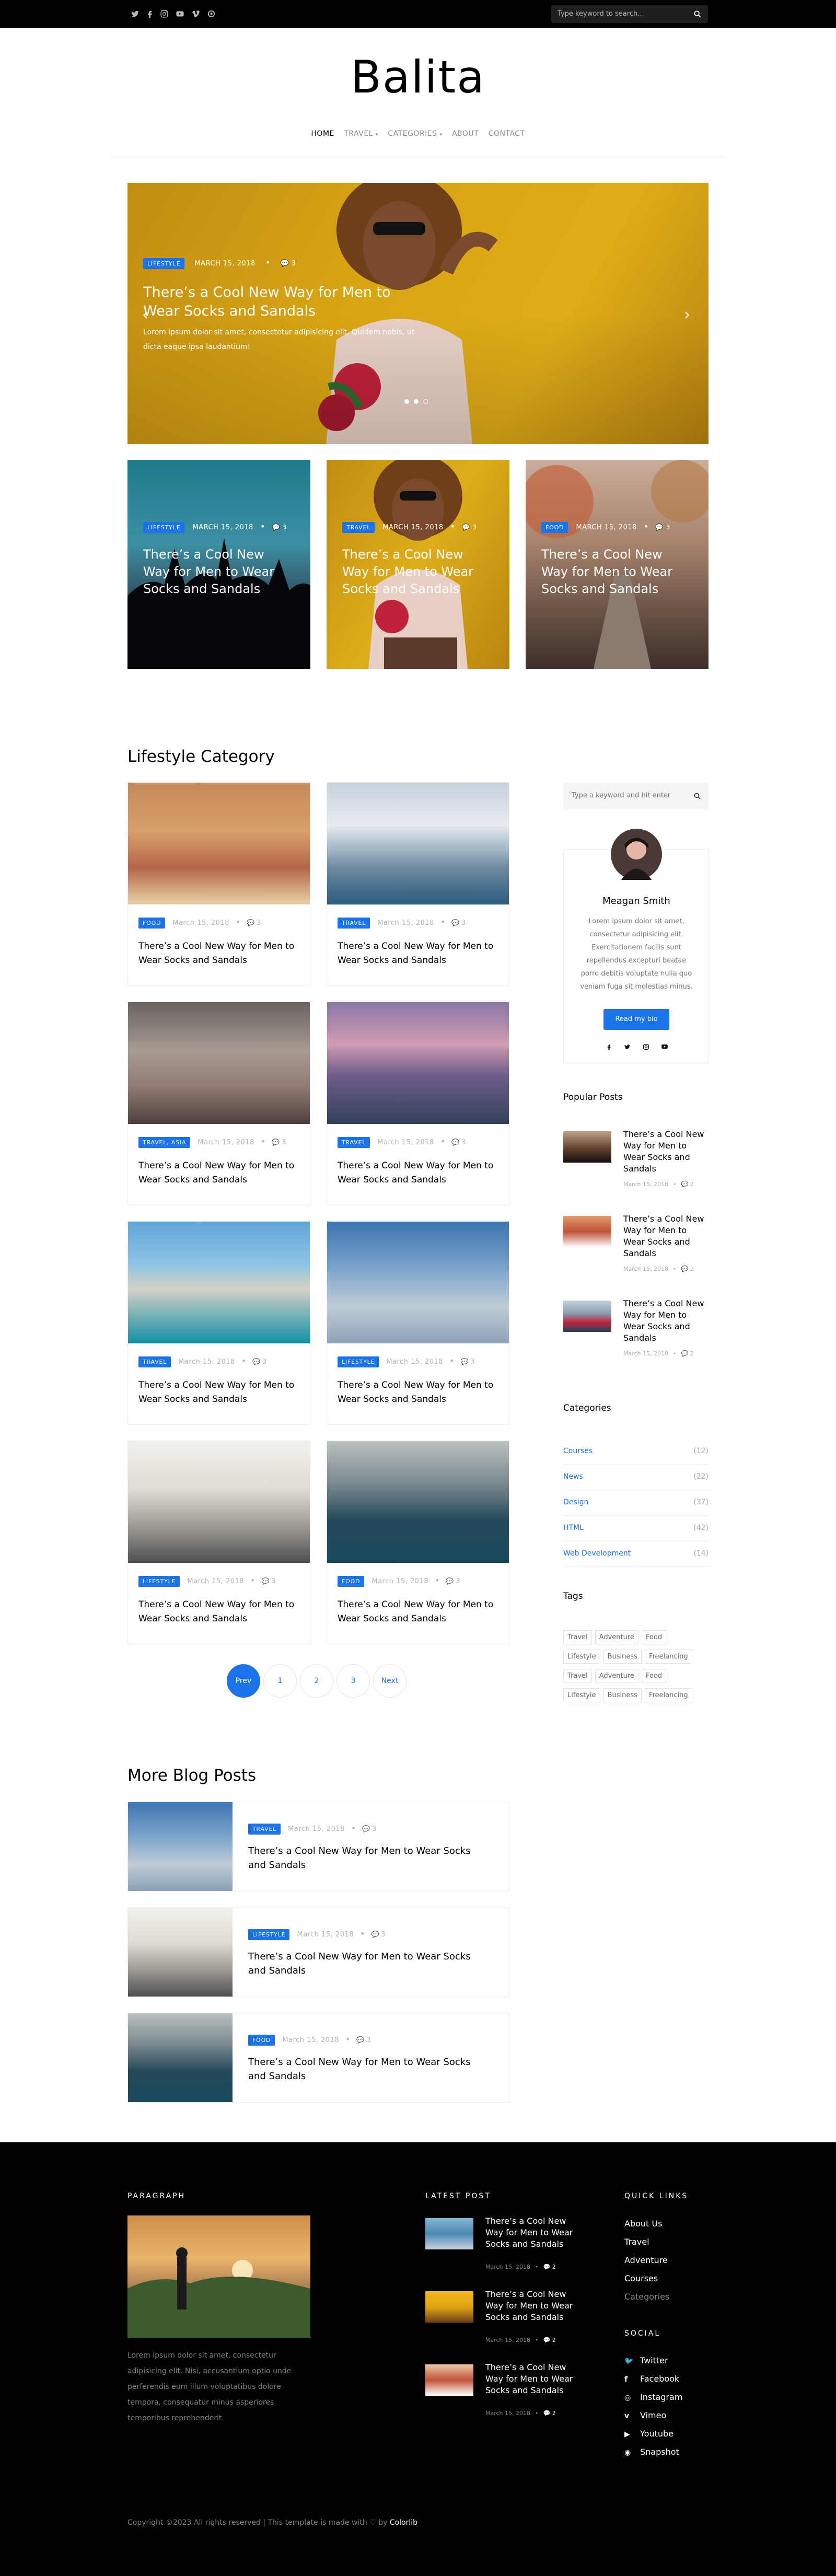 The image size is (836, 2576). Describe the element at coordinates (280, 1681) in the screenshot. I see `pagination-page-1: 1` at that location.